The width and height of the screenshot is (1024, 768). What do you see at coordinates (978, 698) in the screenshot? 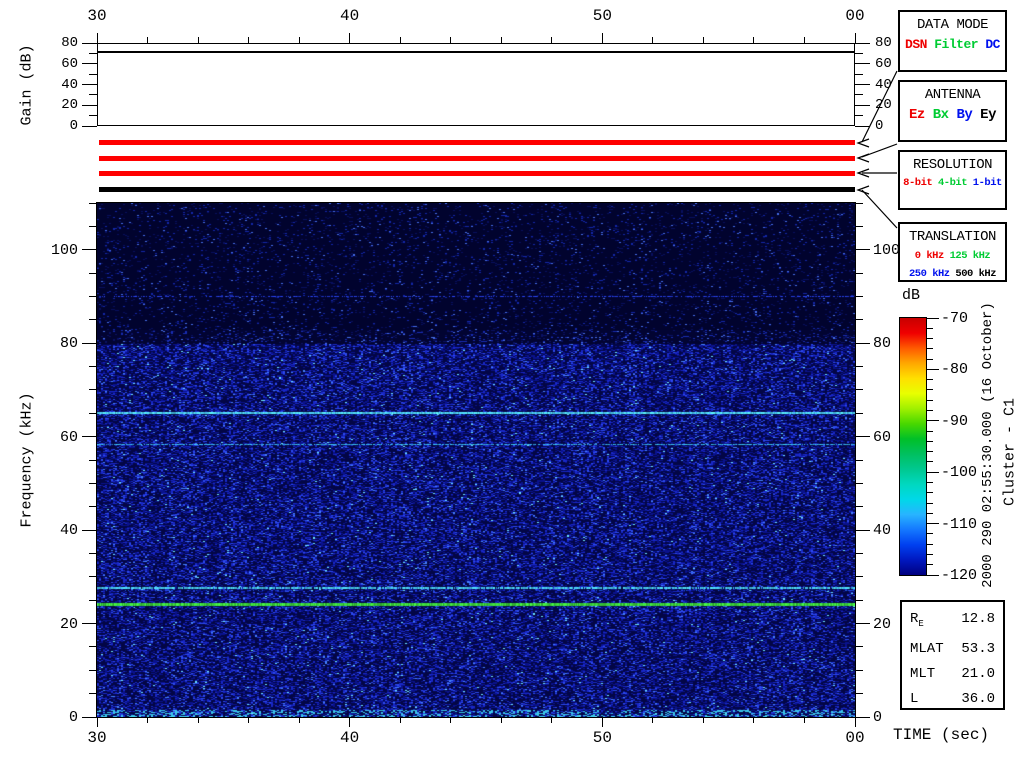
I see `ephemeris-value: 36.0` at bounding box center [978, 698].